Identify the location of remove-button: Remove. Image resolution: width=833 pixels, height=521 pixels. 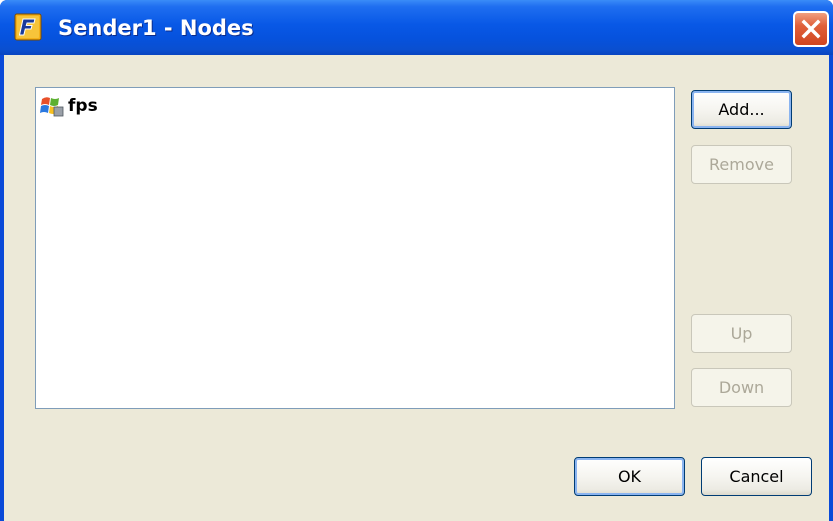
(741, 164).